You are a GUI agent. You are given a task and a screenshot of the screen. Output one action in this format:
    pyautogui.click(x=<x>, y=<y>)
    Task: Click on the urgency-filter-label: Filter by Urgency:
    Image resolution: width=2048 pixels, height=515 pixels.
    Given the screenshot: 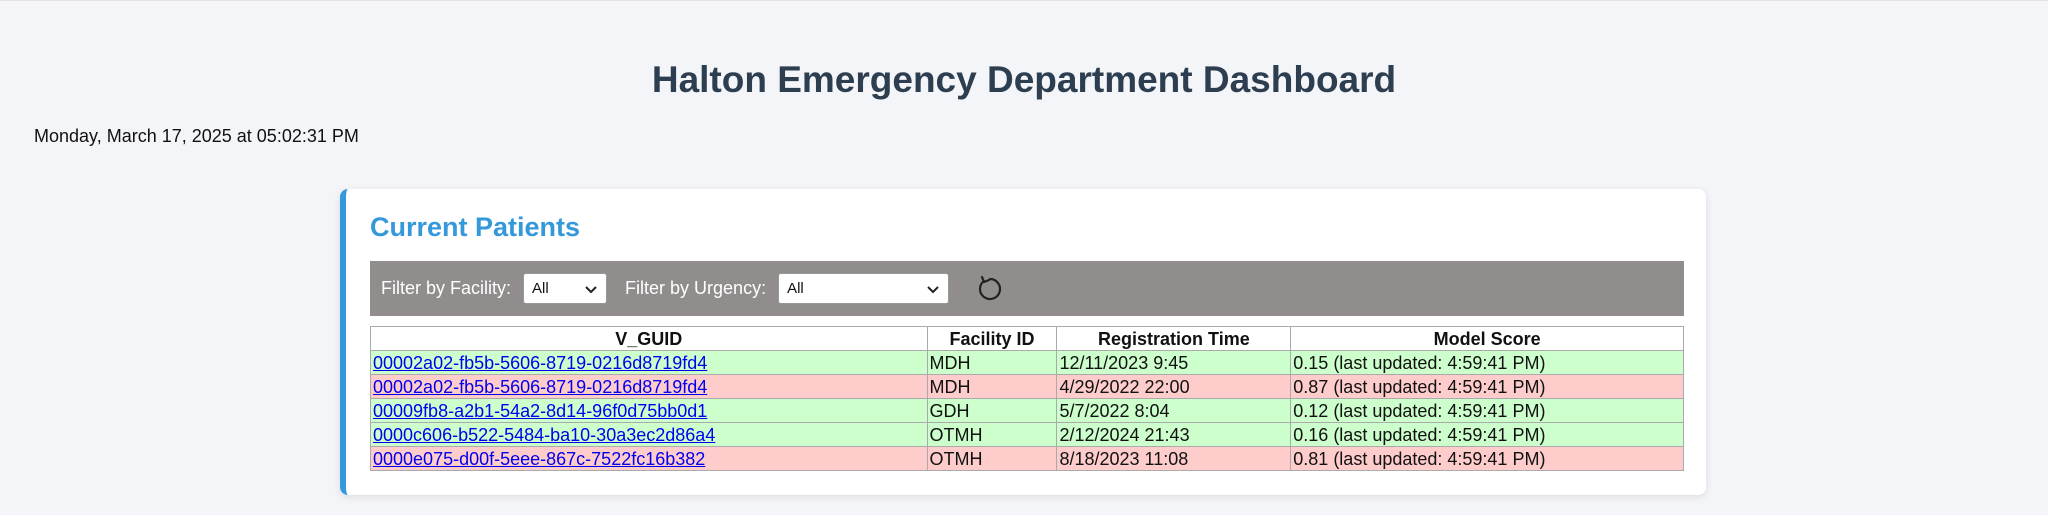 What is the action you would take?
    pyautogui.click(x=696, y=288)
    